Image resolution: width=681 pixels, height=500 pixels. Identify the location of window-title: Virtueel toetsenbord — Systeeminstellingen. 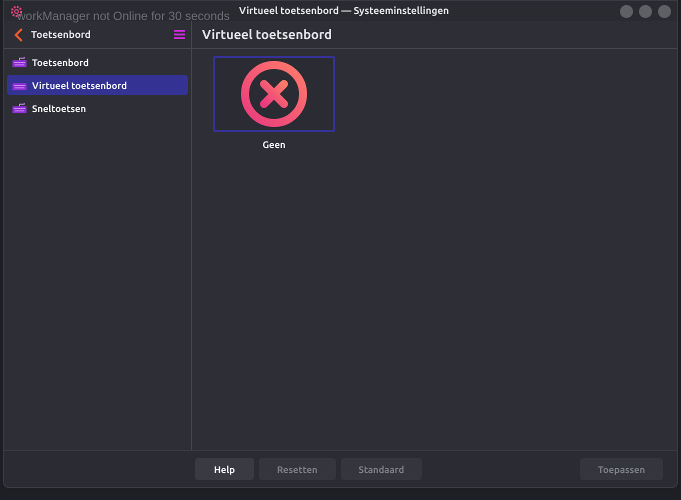
(344, 10).